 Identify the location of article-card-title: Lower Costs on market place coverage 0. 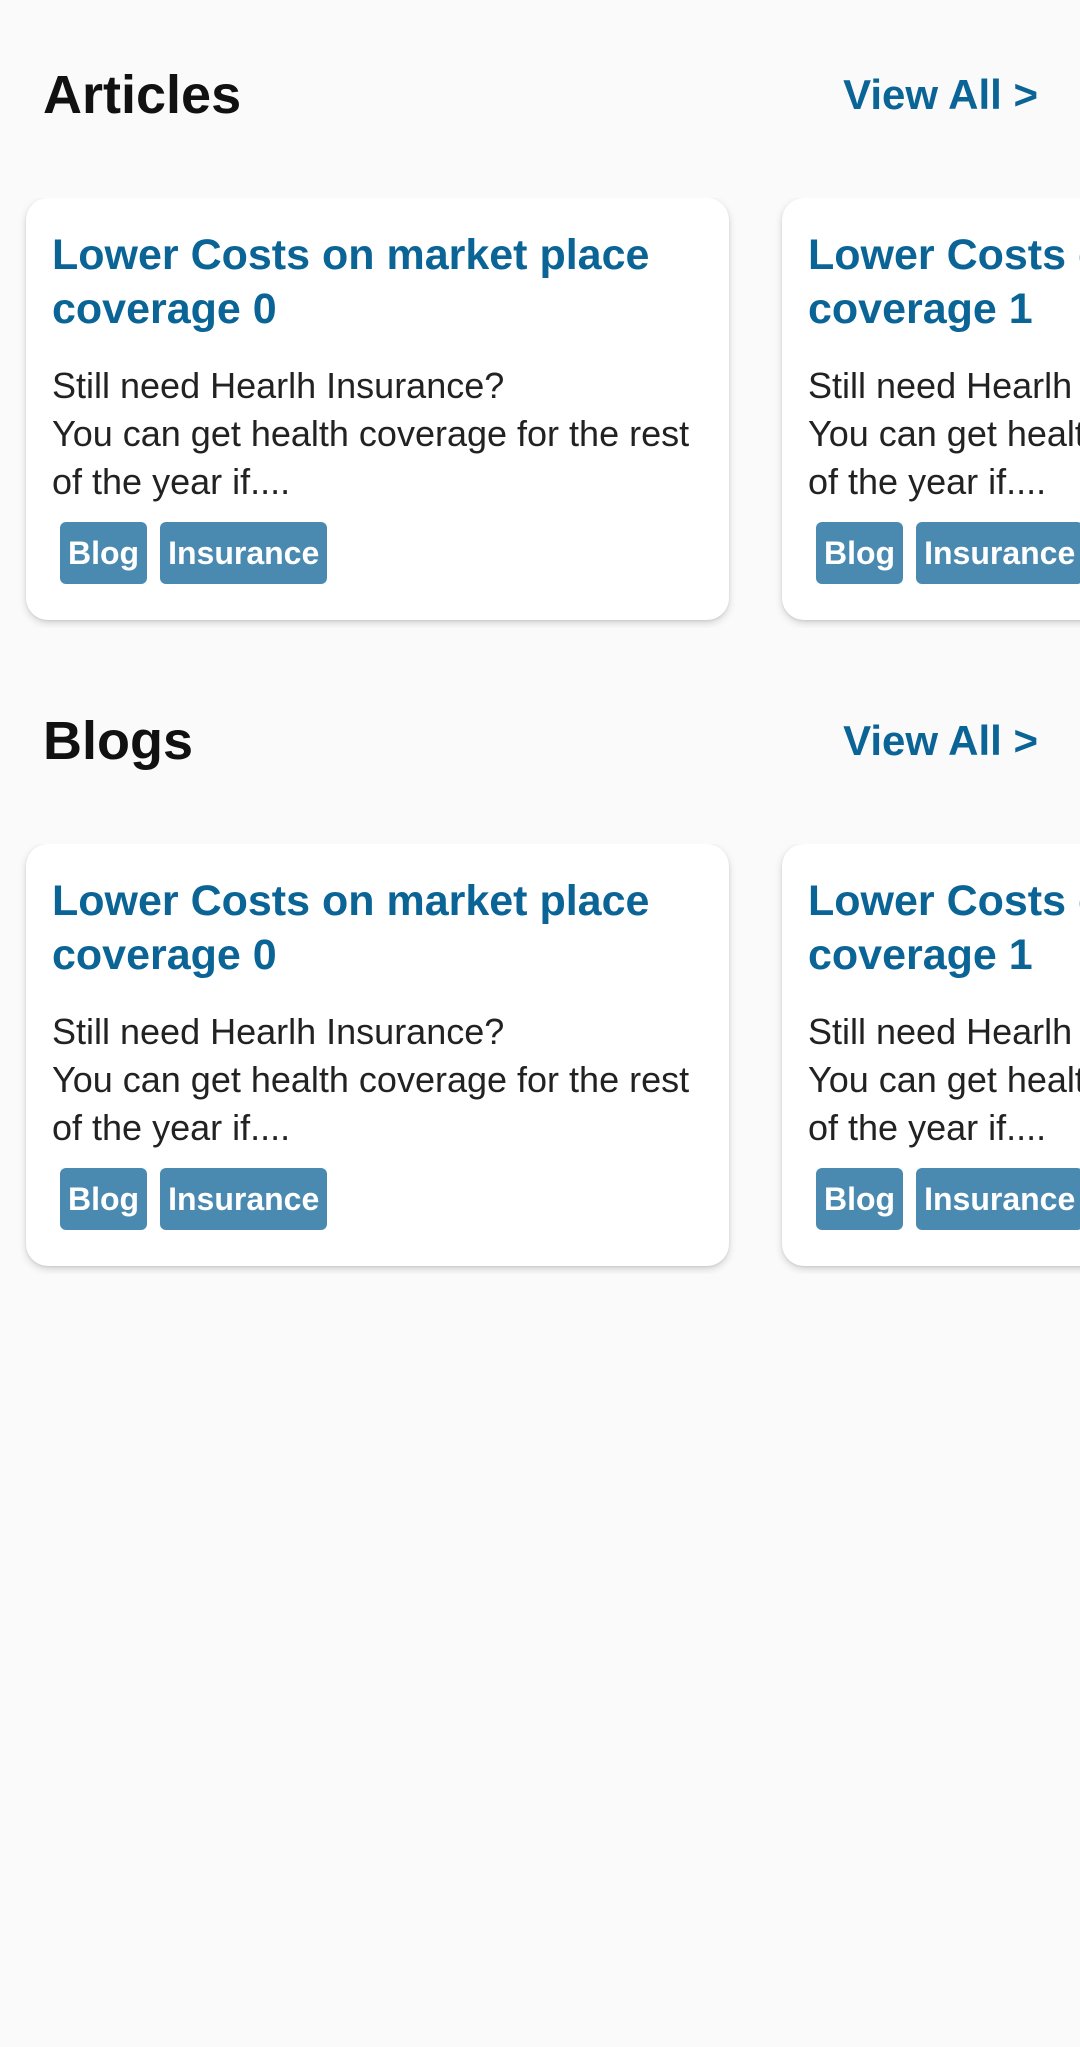
(351, 282).